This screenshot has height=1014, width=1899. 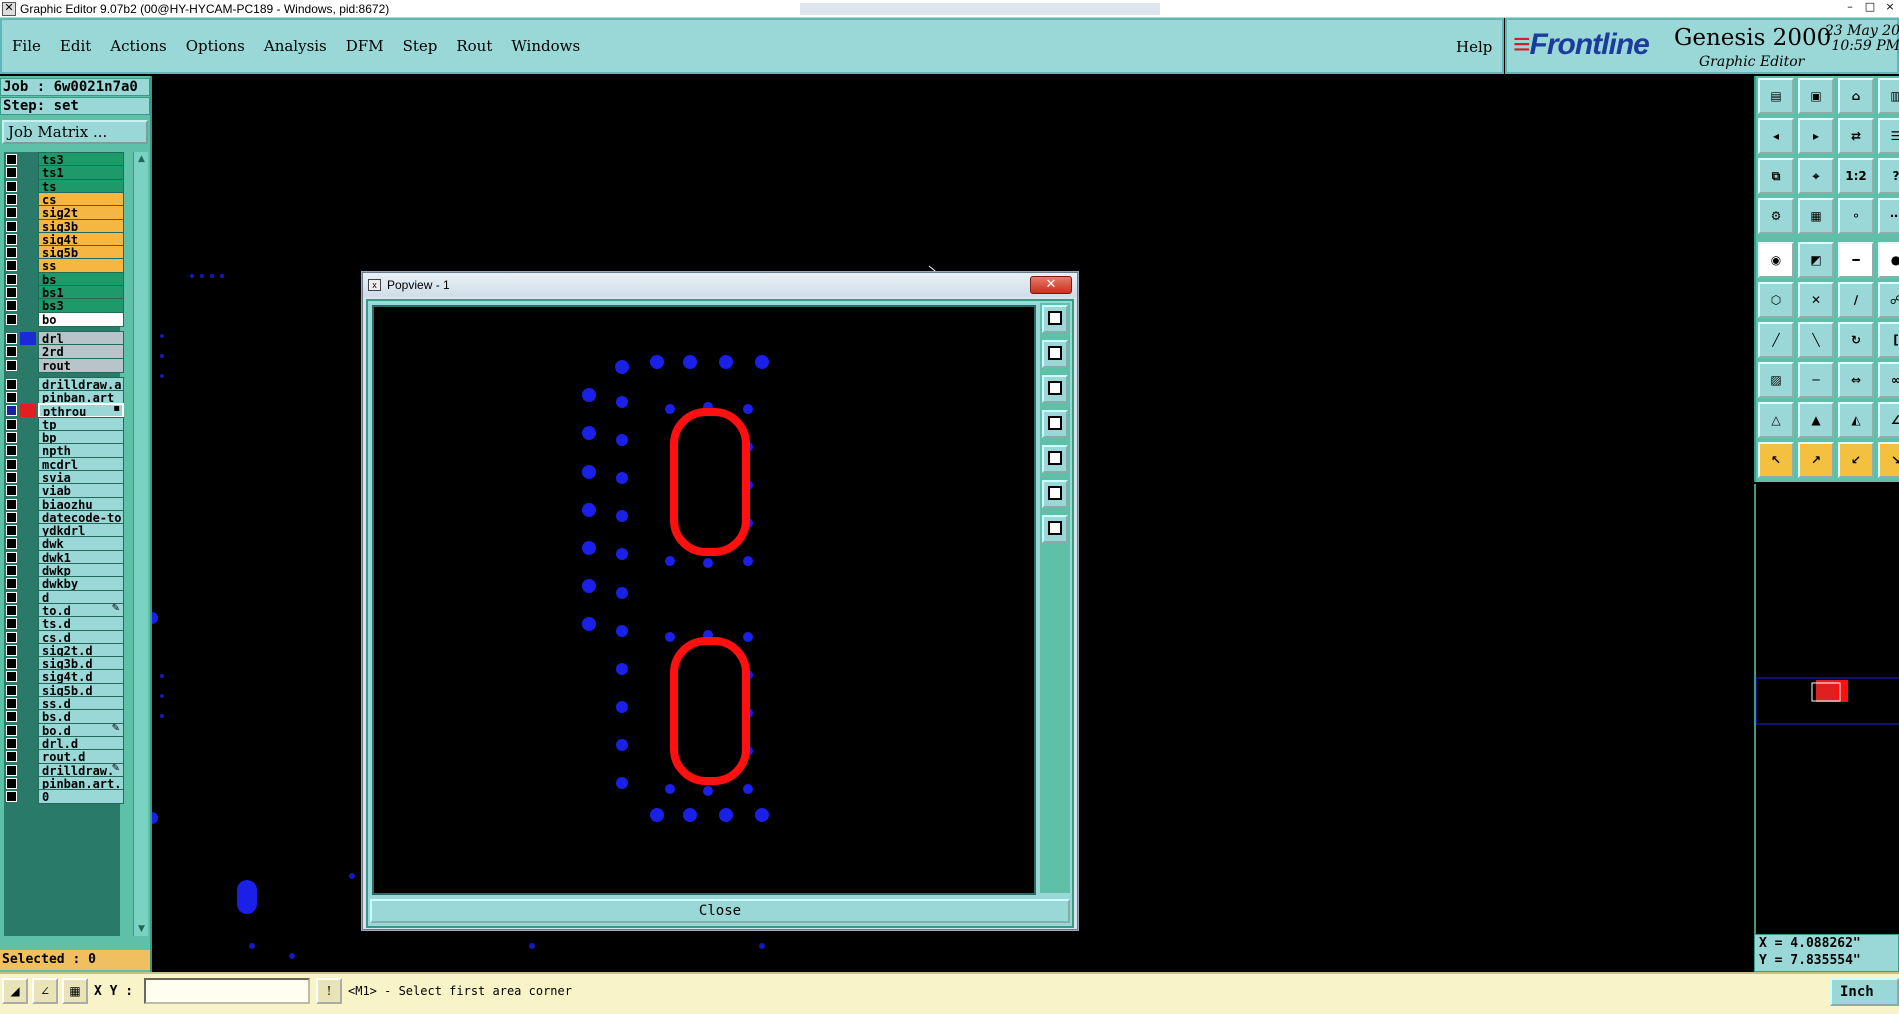 I want to click on popview-zoom-out-button, so click(x=1055, y=529).